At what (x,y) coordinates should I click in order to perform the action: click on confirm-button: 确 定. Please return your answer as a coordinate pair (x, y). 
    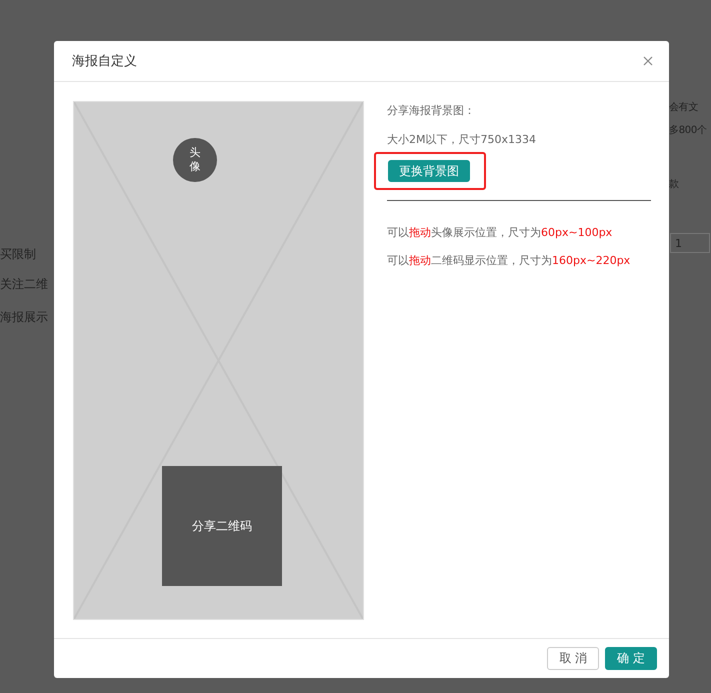
    Looking at the image, I should click on (631, 658).